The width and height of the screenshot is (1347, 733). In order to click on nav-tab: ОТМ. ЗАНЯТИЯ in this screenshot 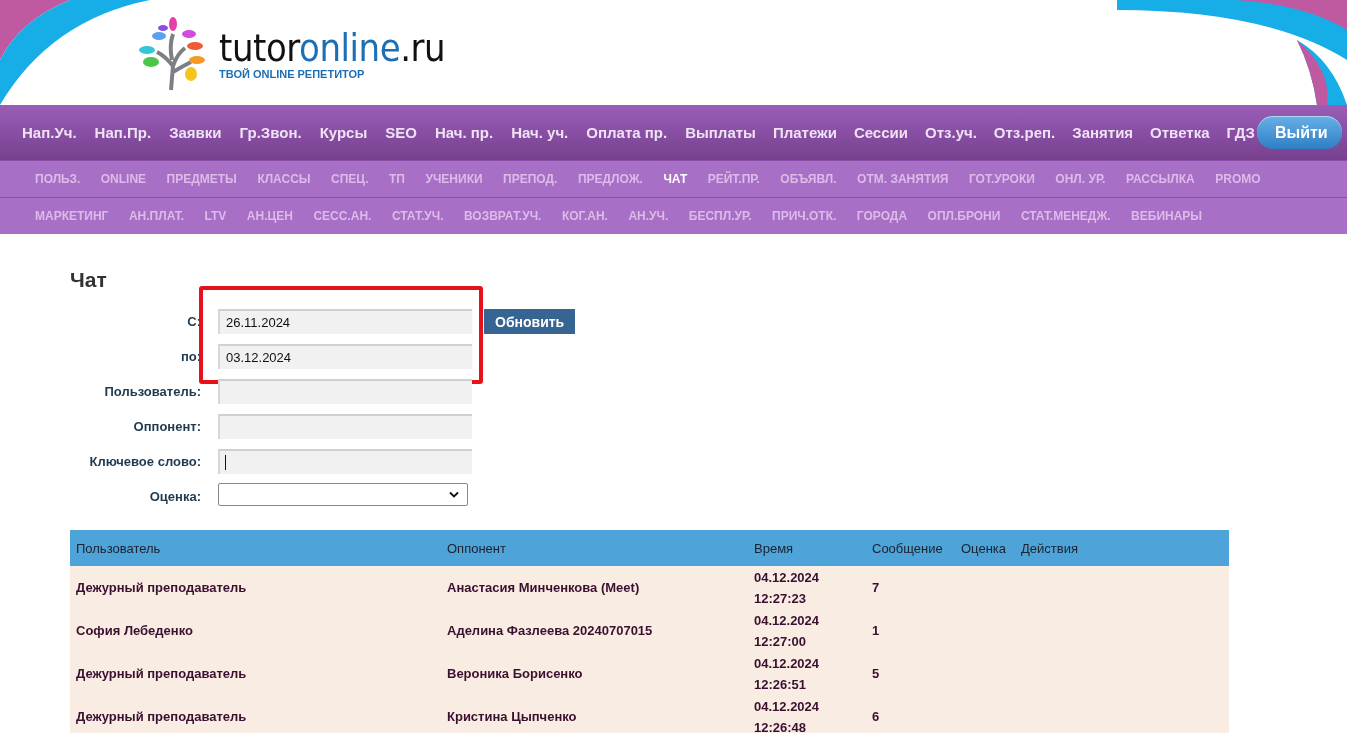, I will do `click(903, 179)`.